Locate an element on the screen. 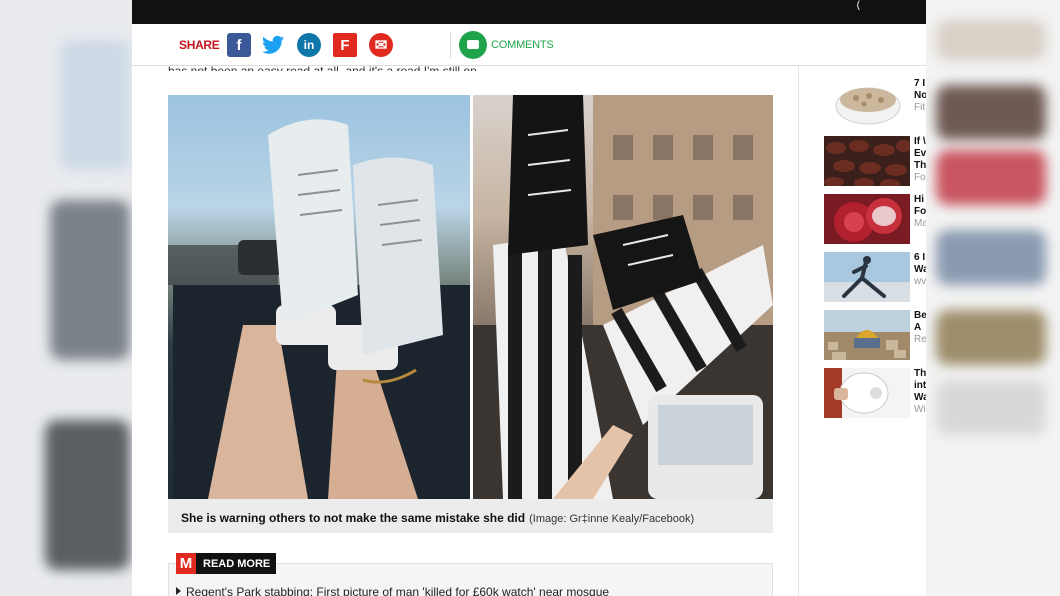  sidebar-ad-0: 7 I No Fit is located at coordinates (875, 103).